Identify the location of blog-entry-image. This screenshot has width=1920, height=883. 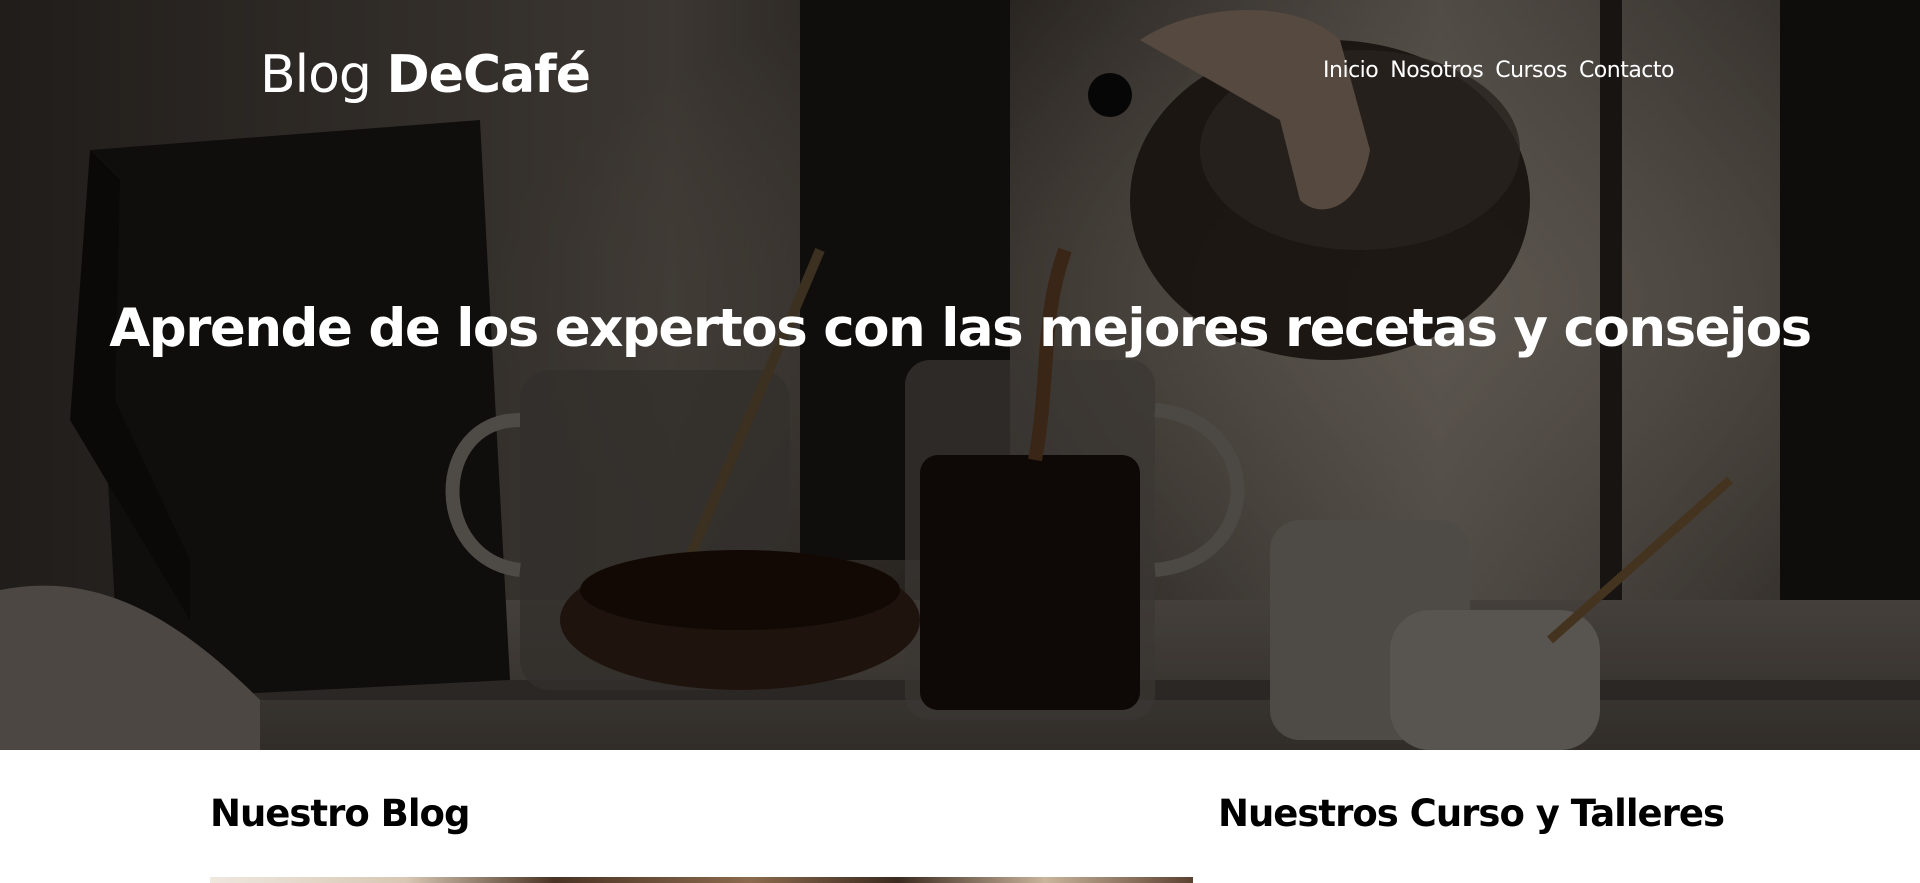
(701, 880).